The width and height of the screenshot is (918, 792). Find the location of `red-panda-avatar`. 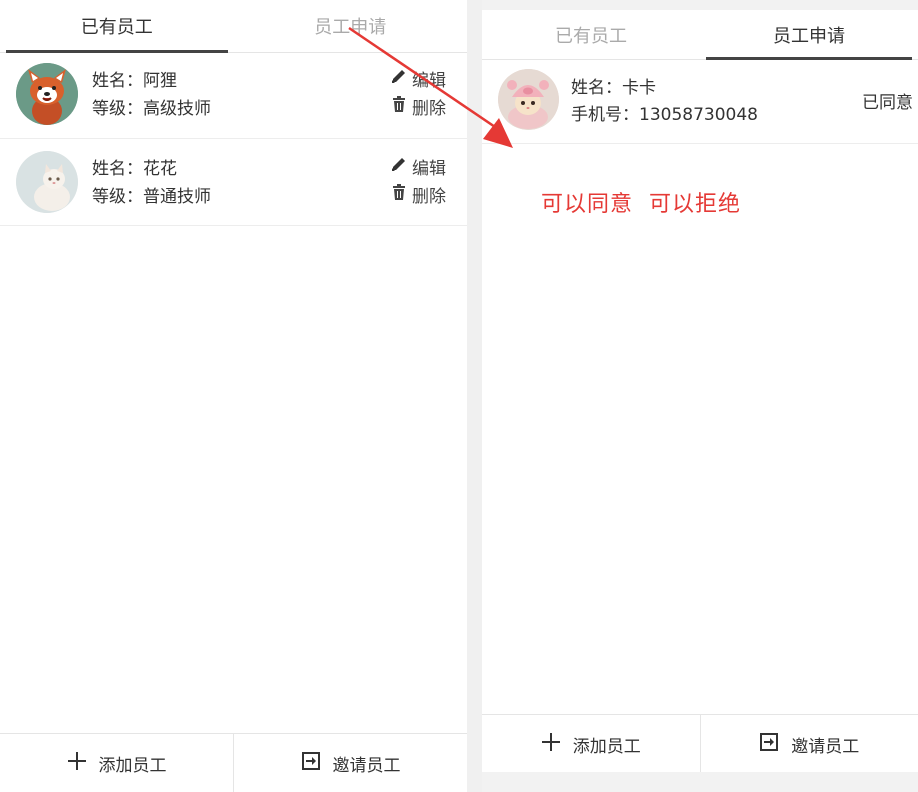

red-panda-avatar is located at coordinates (47, 94).